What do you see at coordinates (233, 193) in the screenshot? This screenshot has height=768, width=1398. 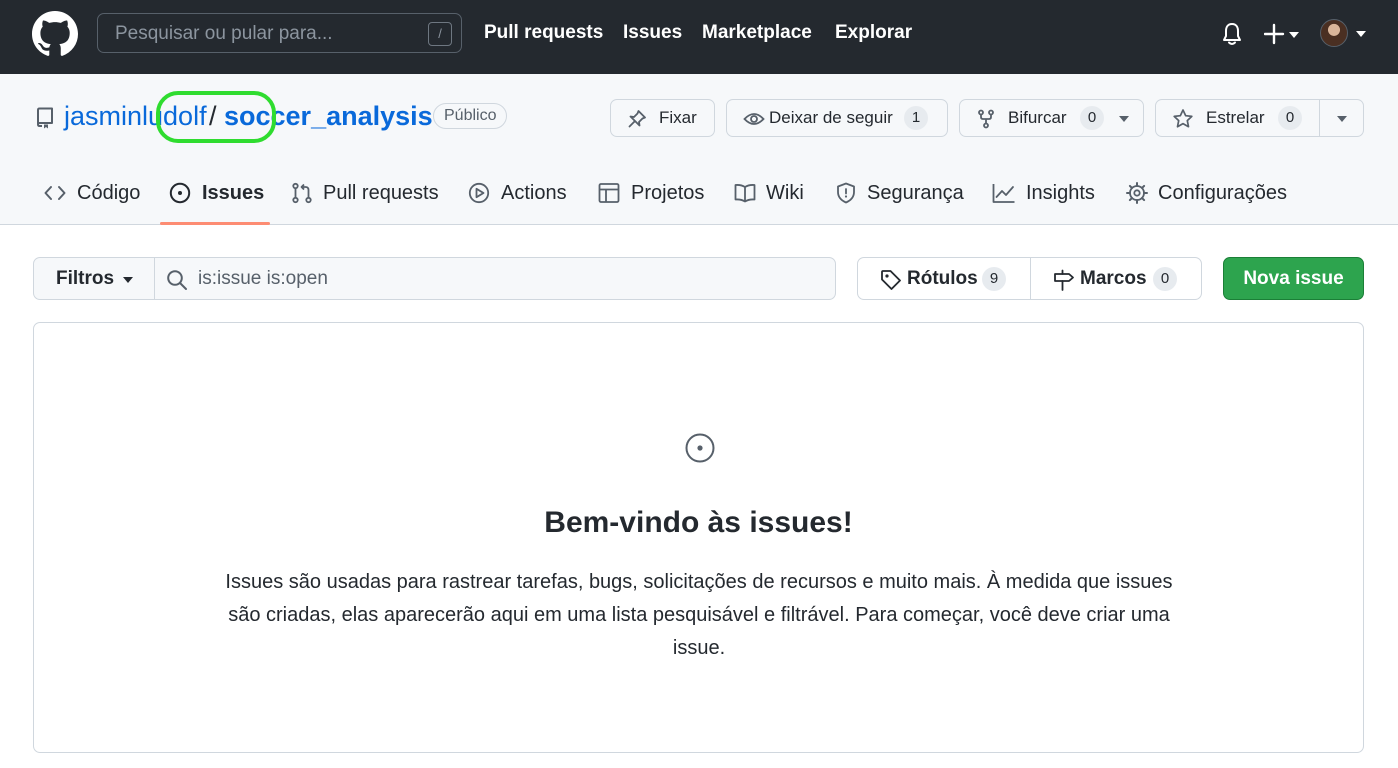 I see `tab-issues-label: Issues` at bounding box center [233, 193].